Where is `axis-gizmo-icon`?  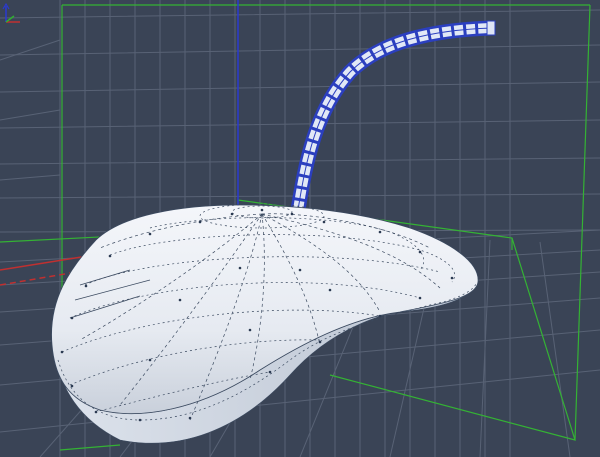 axis-gizmo-icon is located at coordinates (11, 12).